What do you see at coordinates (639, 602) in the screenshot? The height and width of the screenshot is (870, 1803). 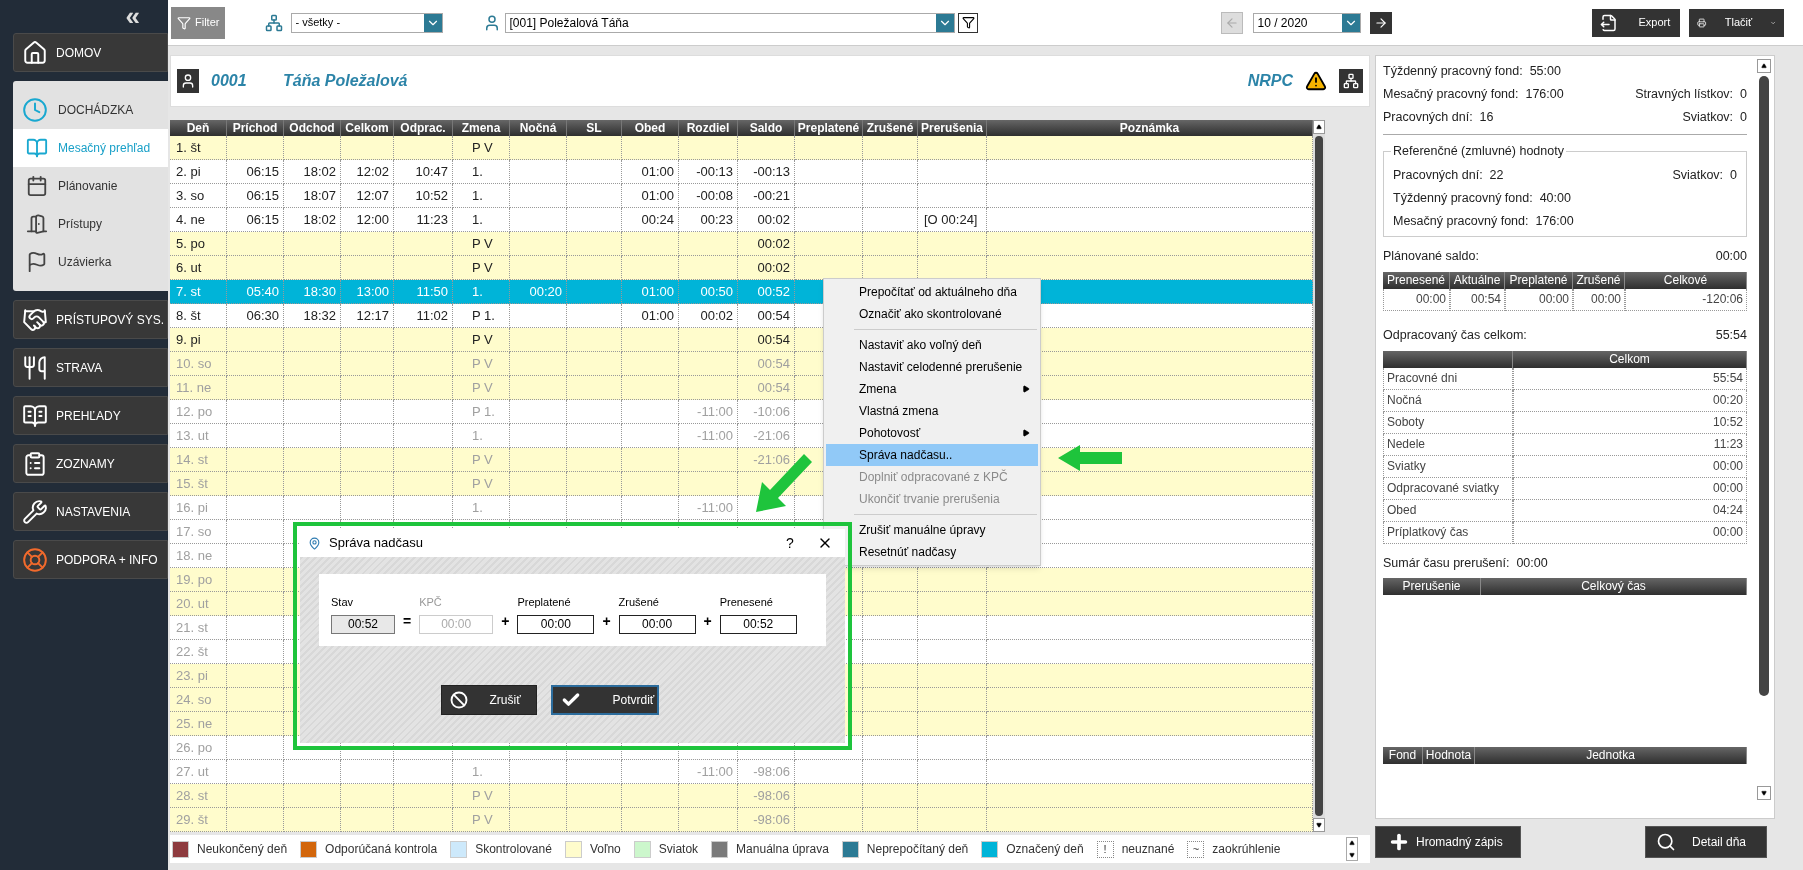 I see `field-label: Zrušené` at bounding box center [639, 602].